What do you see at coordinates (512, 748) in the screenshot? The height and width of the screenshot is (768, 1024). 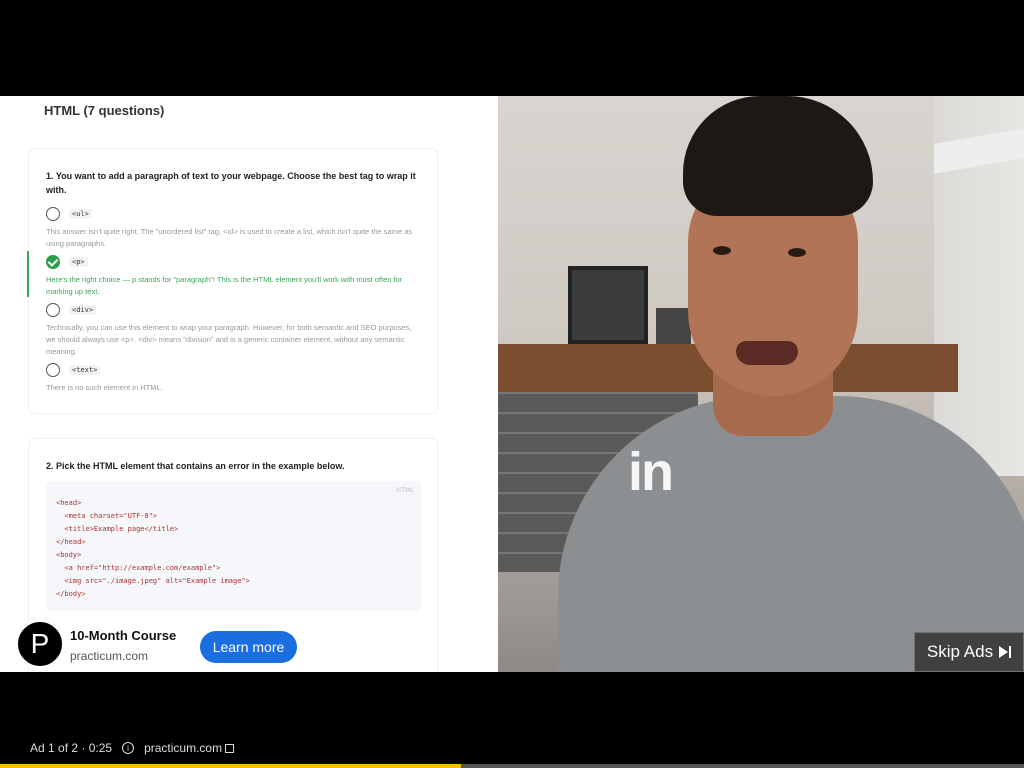 I see `ad-info-bar: Ad 1 of 2 · 0:25 i practicum.com` at bounding box center [512, 748].